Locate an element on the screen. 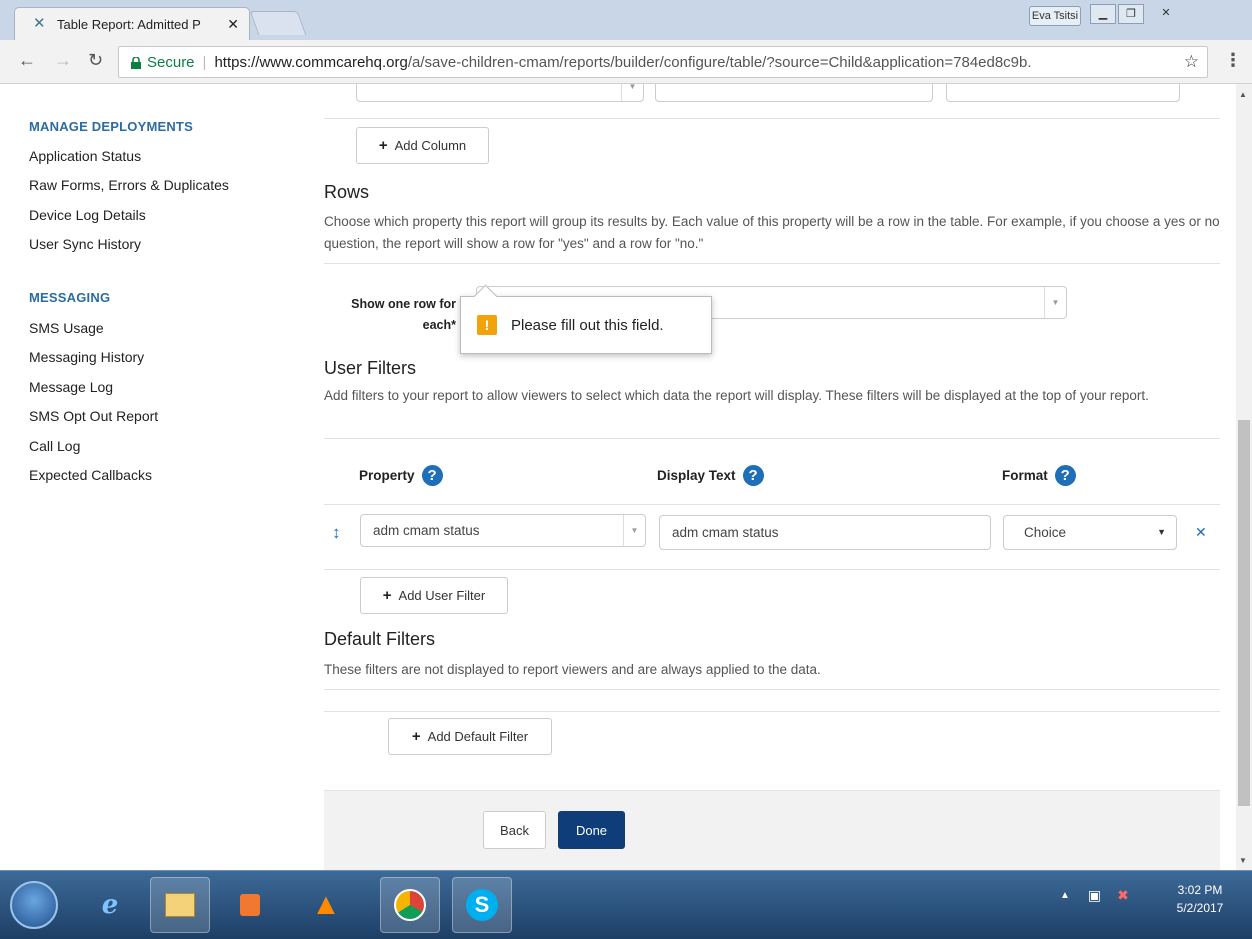 Image resolution: width=1252 pixels, height=939 pixels. network-icon: ▣ is located at coordinates (1094, 895).